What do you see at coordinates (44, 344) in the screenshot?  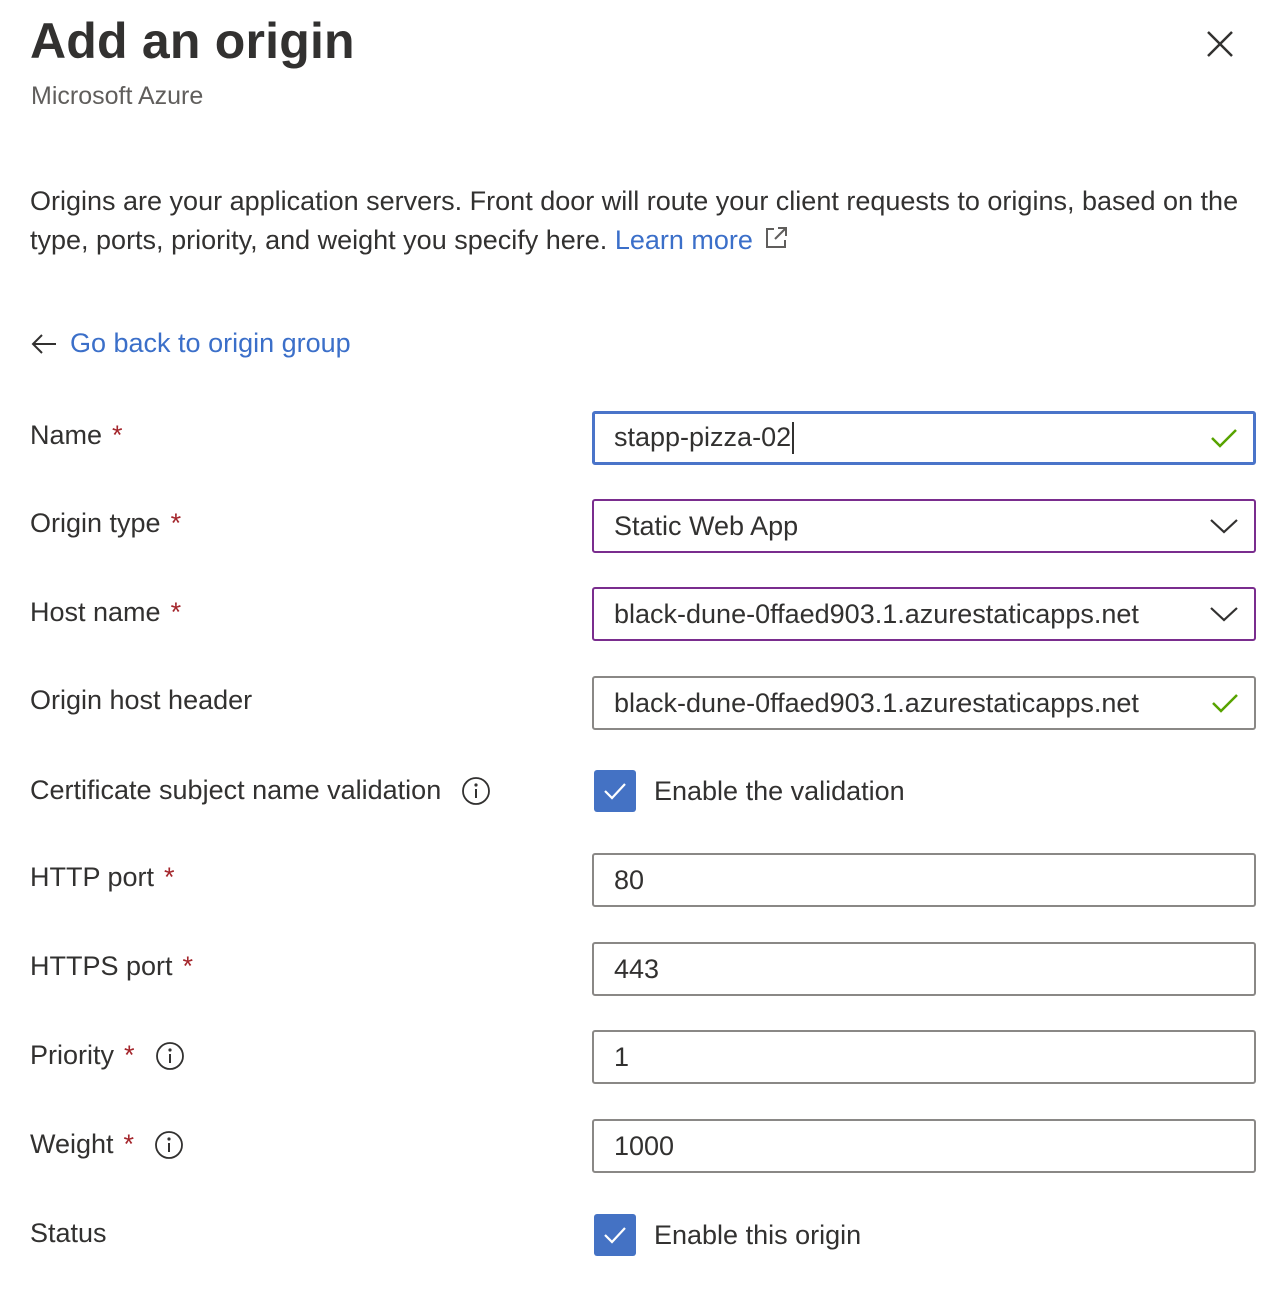 I see `arrow-left-icon` at bounding box center [44, 344].